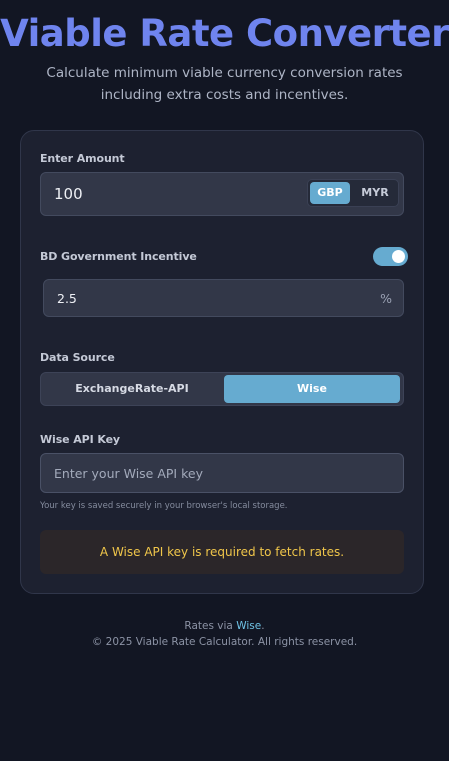 This screenshot has width=449, height=761. I want to click on incentive-field: 2.5 %, so click(223, 298).